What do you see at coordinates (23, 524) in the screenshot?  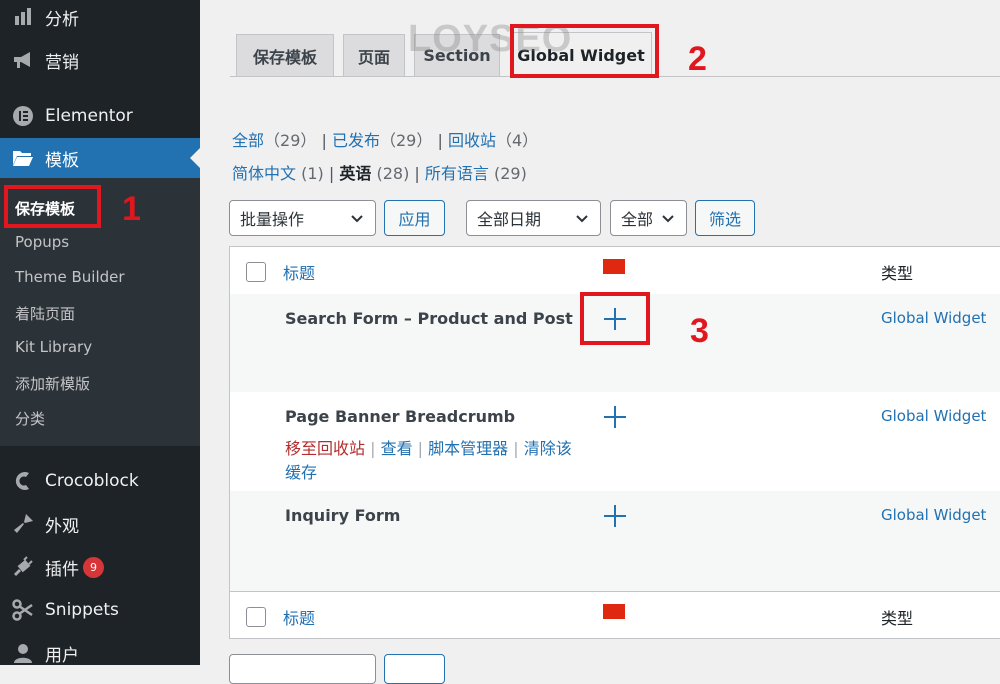 I see `brush-icon` at bounding box center [23, 524].